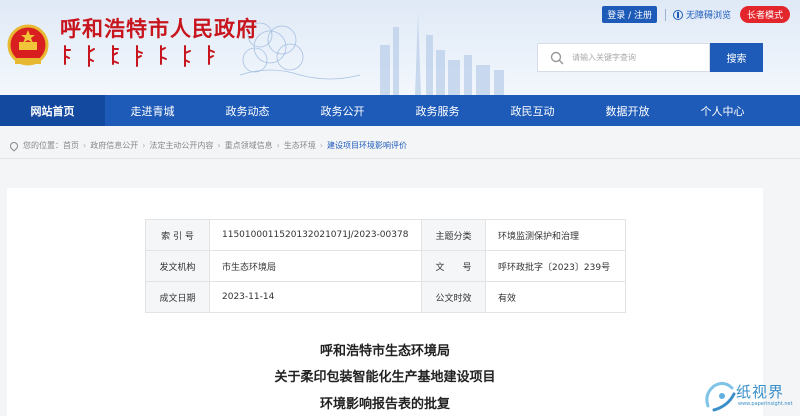 This screenshot has width=800, height=416. I want to click on mongolian-script-title, so click(139, 56).